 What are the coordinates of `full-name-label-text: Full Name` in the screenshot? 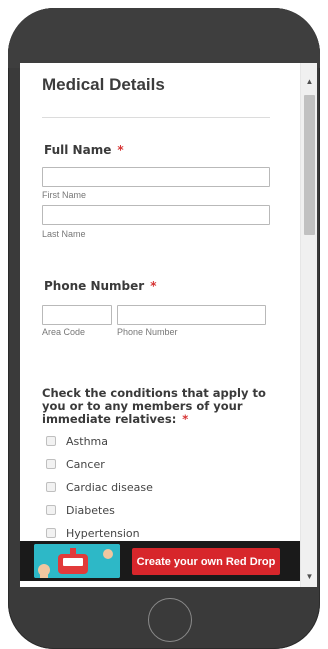 It's located at (78, 150).